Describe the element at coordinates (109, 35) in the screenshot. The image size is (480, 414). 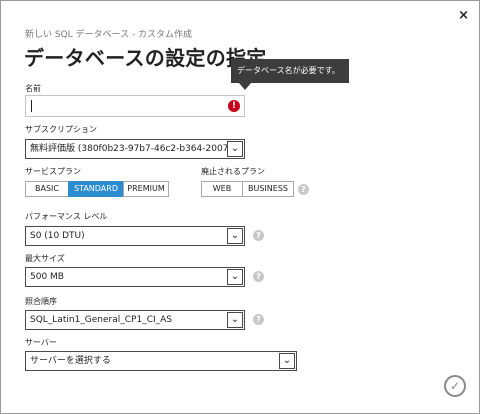
I see `breadcrumb: 新しい SQL データベース - カスタム作成` at that location.